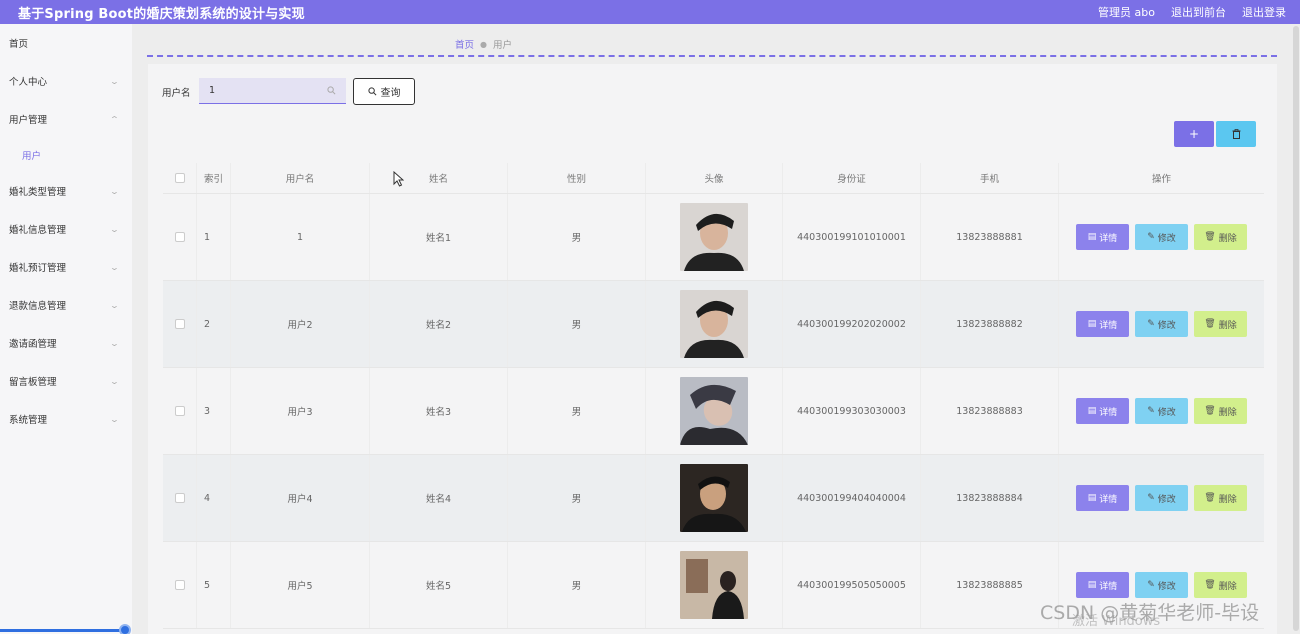 The width and height of the screenshot is (1300, 634). Describe the element at coordinates (1227, 499) in the screenshot. I see `delete-label: 删除` at that location.